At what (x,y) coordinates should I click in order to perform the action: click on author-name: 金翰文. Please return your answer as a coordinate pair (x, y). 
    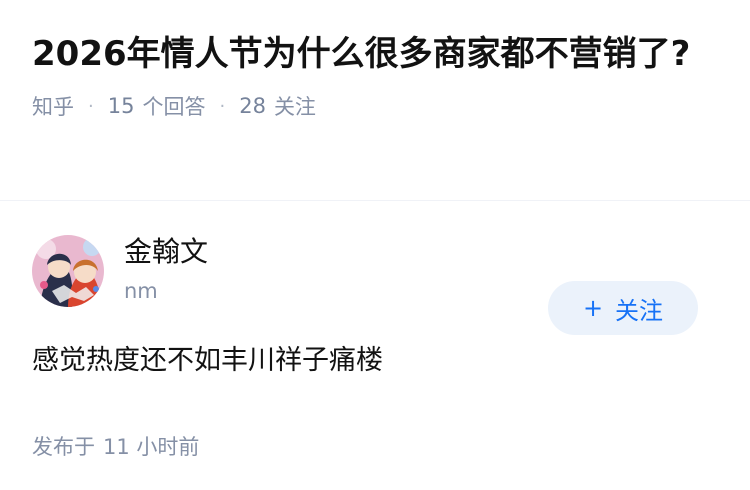
    Looking at the image, I should click on (166, 252).